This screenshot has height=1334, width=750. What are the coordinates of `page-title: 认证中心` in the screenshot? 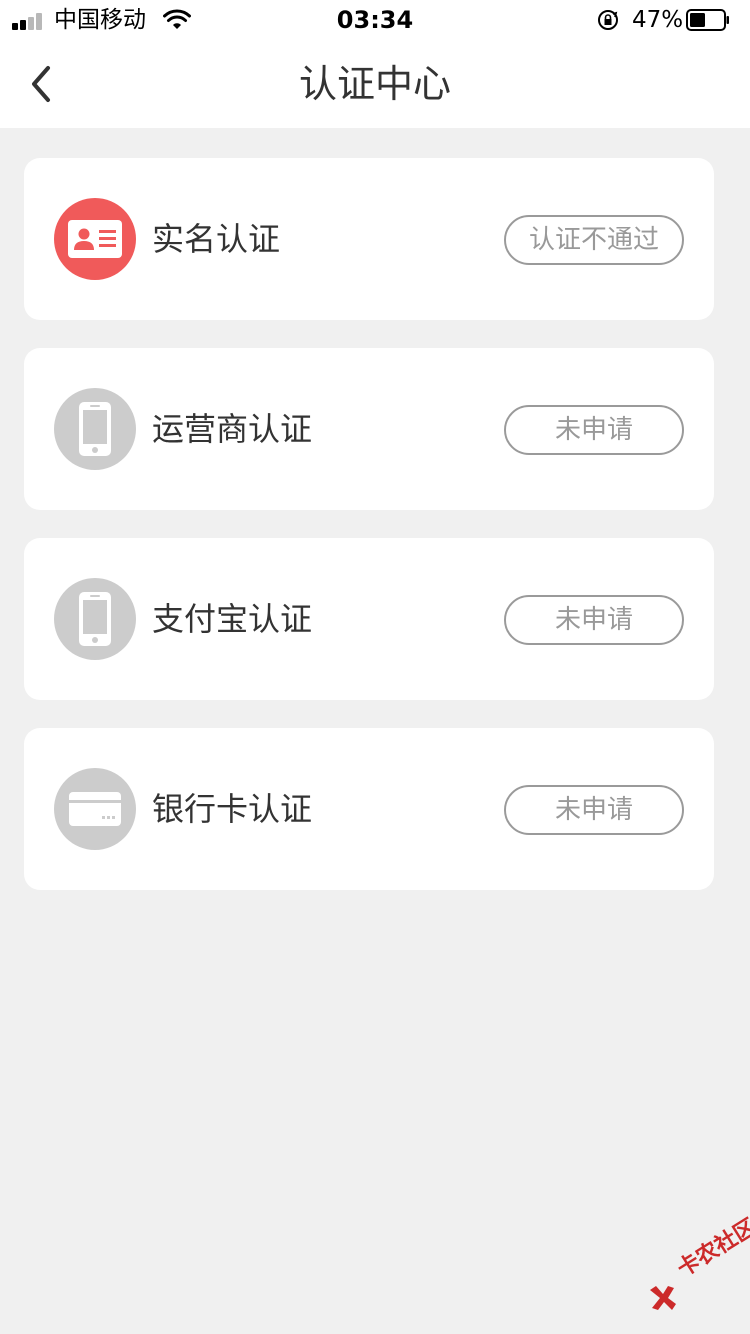 It's located at (374, 84).